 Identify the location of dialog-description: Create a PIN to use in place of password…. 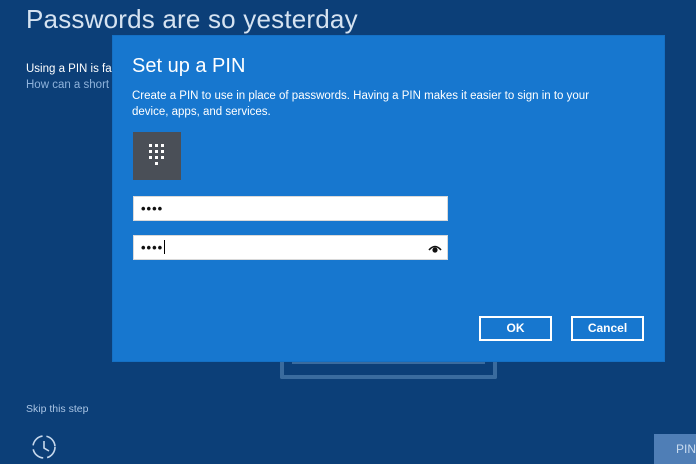
(361, 104).